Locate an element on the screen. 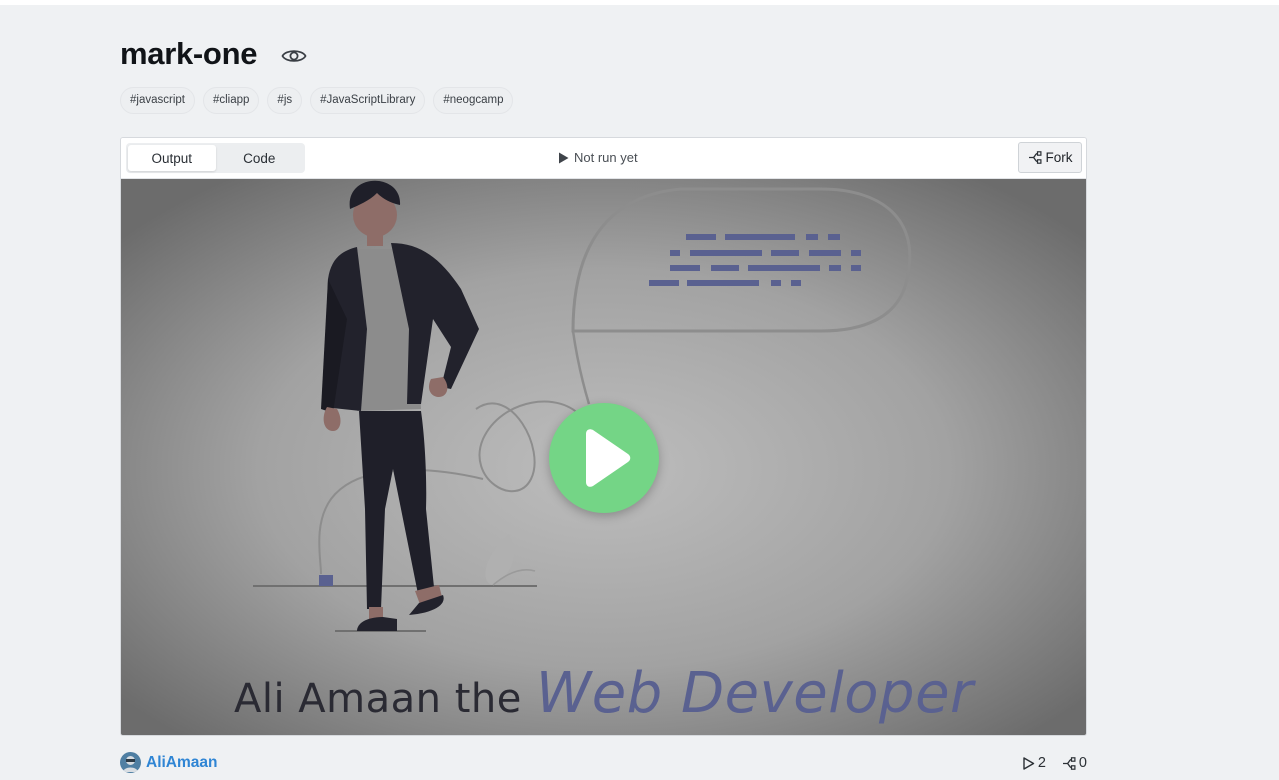 The height and width of the screenshot is (780, 1279). run-count-value: 2 is located at coordinates (1041, 763).